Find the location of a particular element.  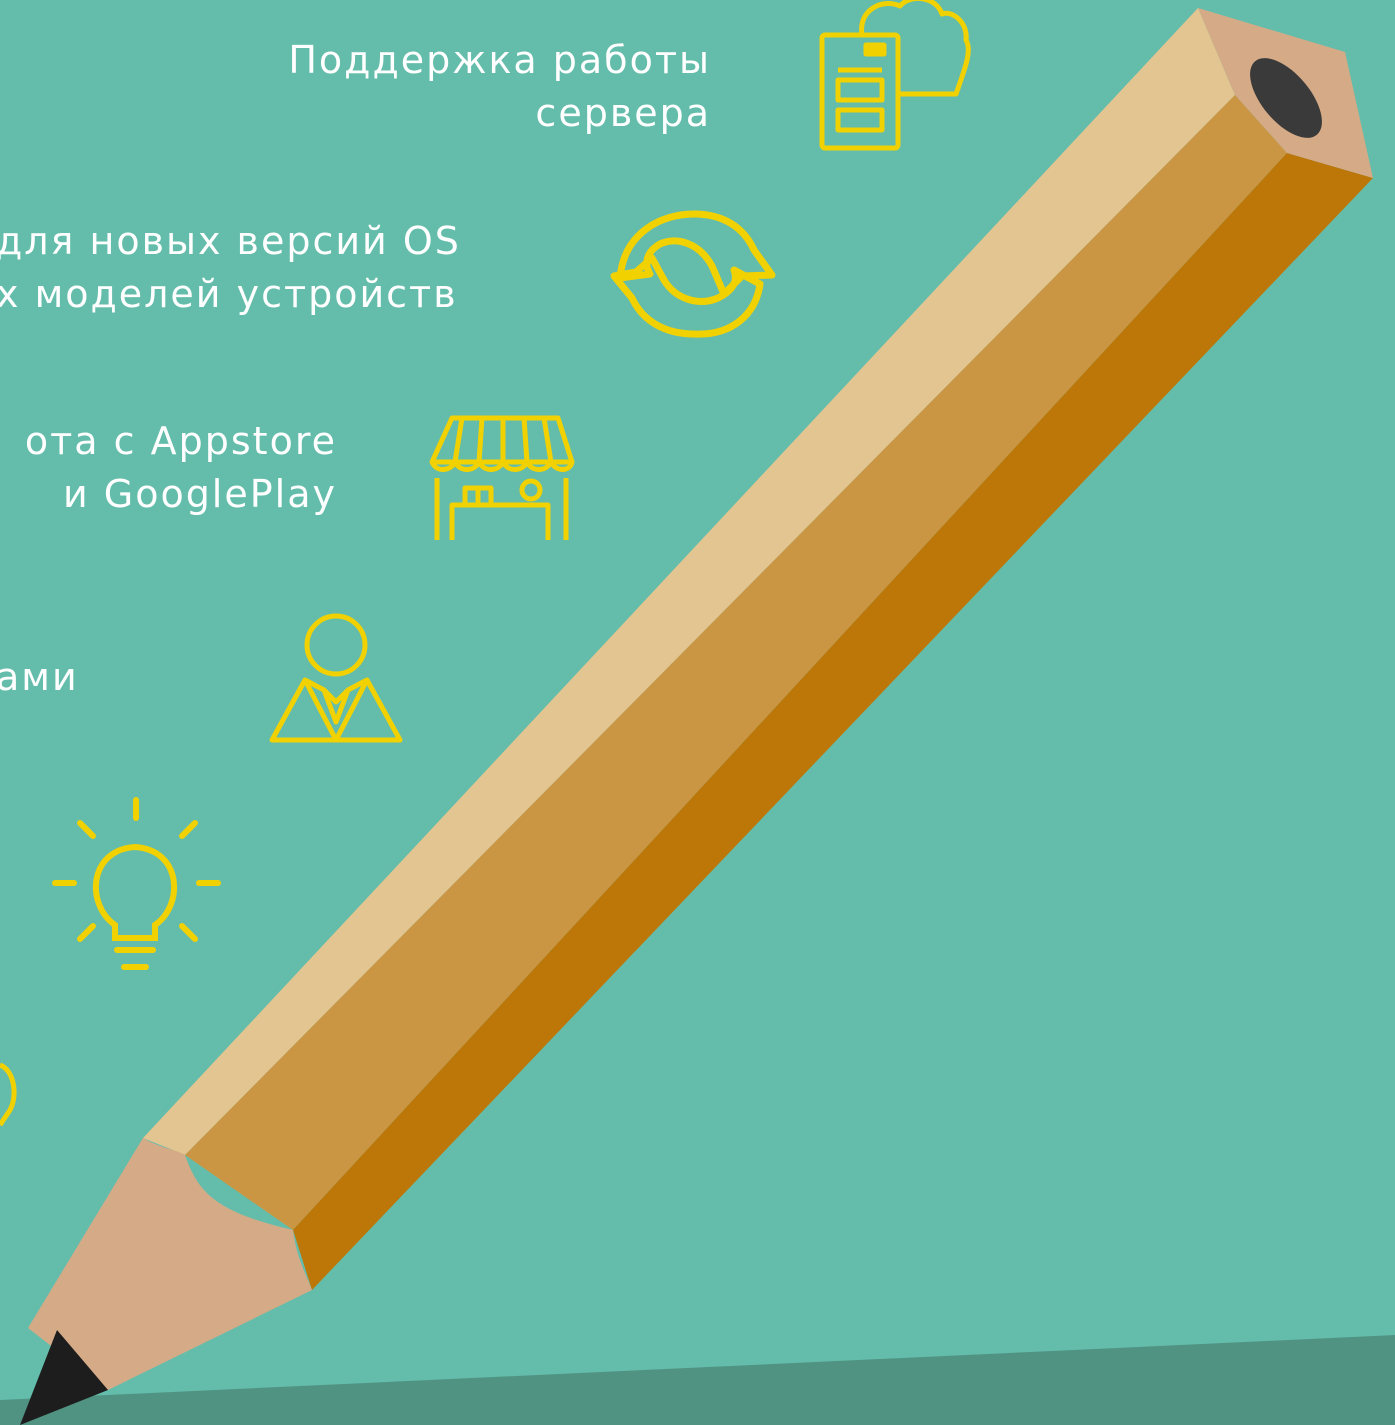

feature-managers-line-1: ами is located at coordinates (39, 677).